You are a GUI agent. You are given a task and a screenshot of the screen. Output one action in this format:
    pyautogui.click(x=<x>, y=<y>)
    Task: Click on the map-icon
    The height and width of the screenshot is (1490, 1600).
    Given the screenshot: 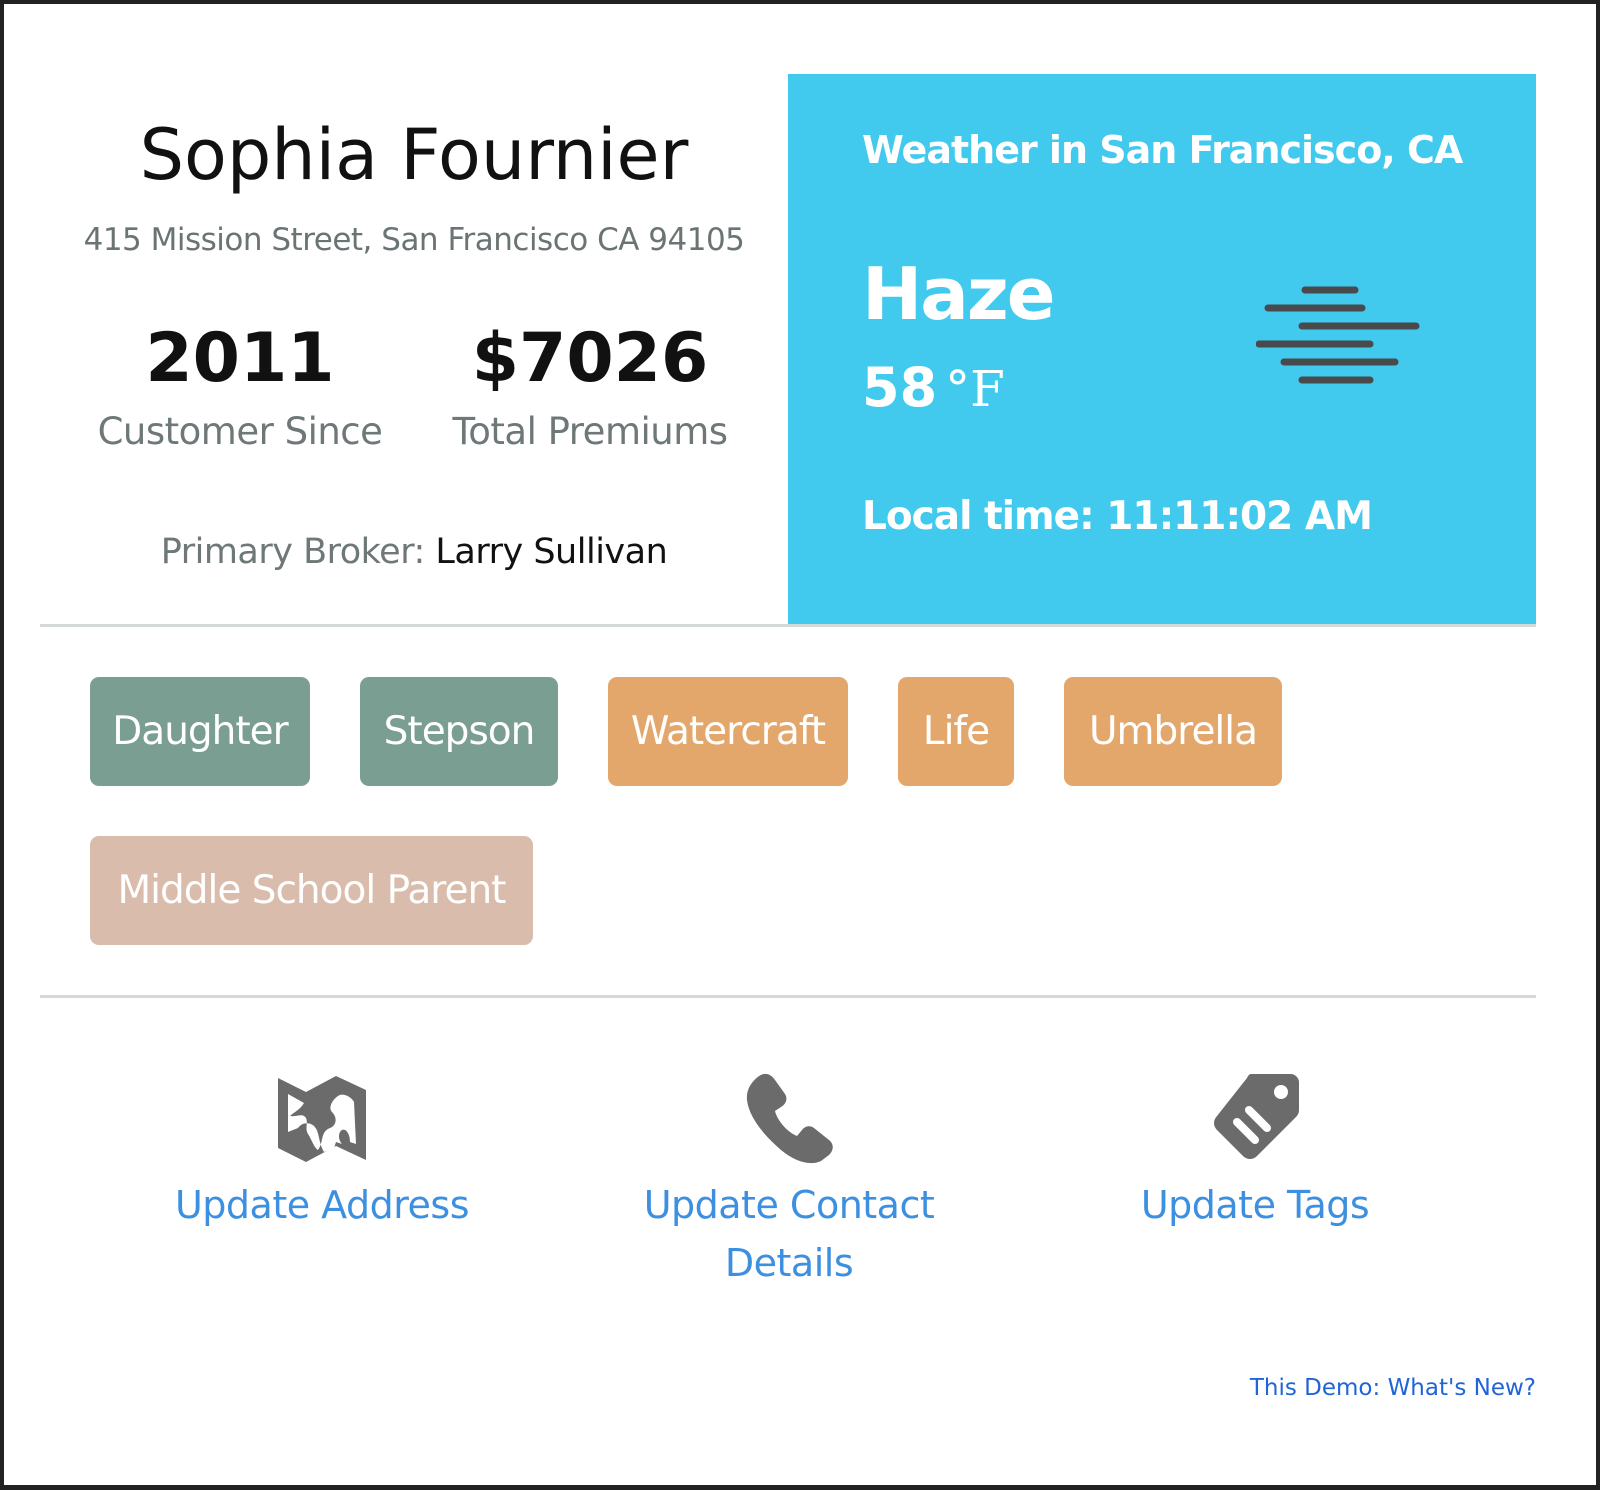 What is the action you would take?
    pyautogui.click(x=322, y=1119)
    